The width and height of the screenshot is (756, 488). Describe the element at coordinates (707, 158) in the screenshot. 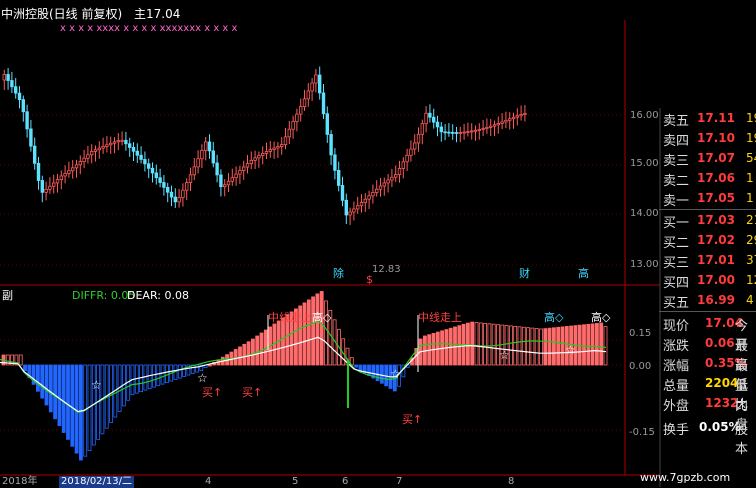

I see `ask-row: 卖三 17.07 54` at that location.